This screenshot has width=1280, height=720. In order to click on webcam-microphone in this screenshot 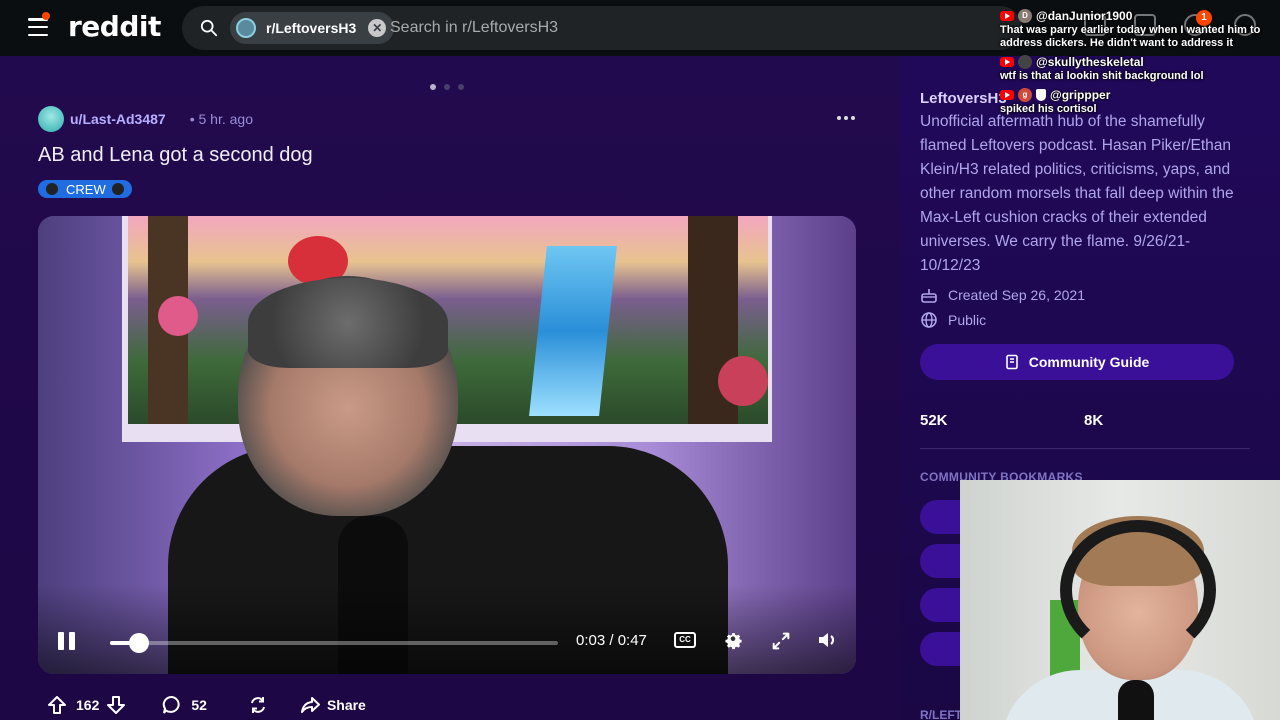, I will do `click(1136, 700)`.